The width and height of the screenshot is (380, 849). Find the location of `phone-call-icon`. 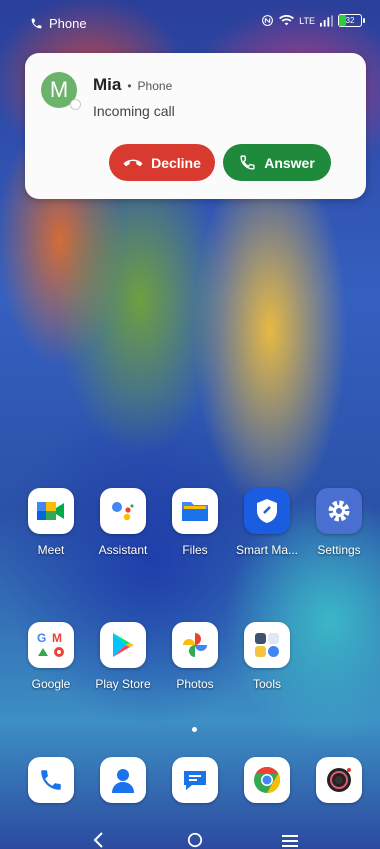

phone-call-icon is located at coordinates (36, 23).